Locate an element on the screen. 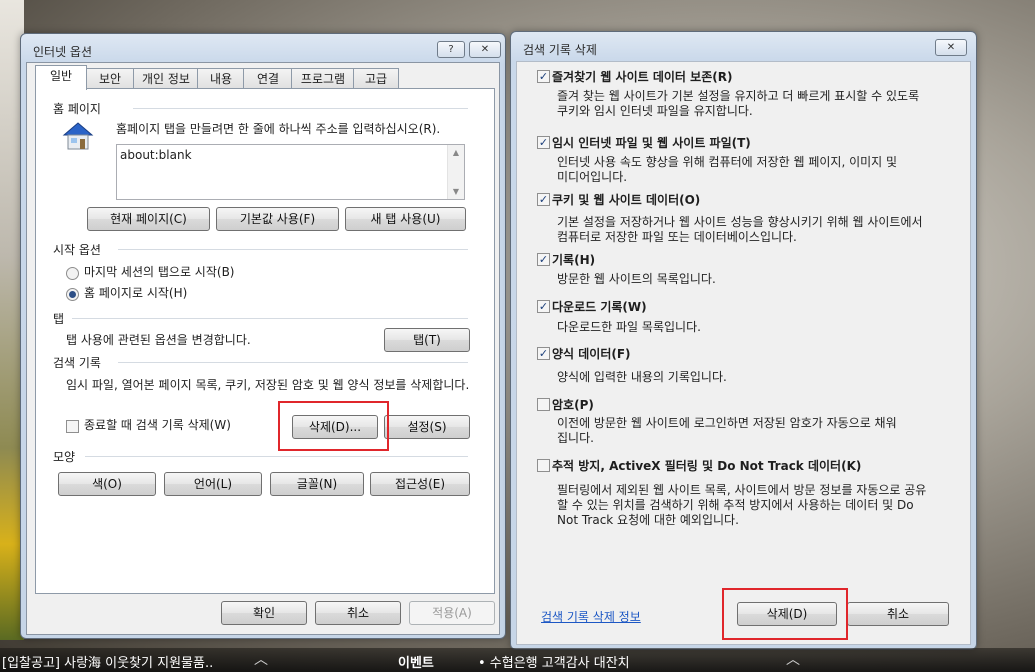  item-description: 할 수 있는 위치를 검색하기 위해 추적 방지에서 사용하는 데이터 및 Do is located at coordinates (735, 505).